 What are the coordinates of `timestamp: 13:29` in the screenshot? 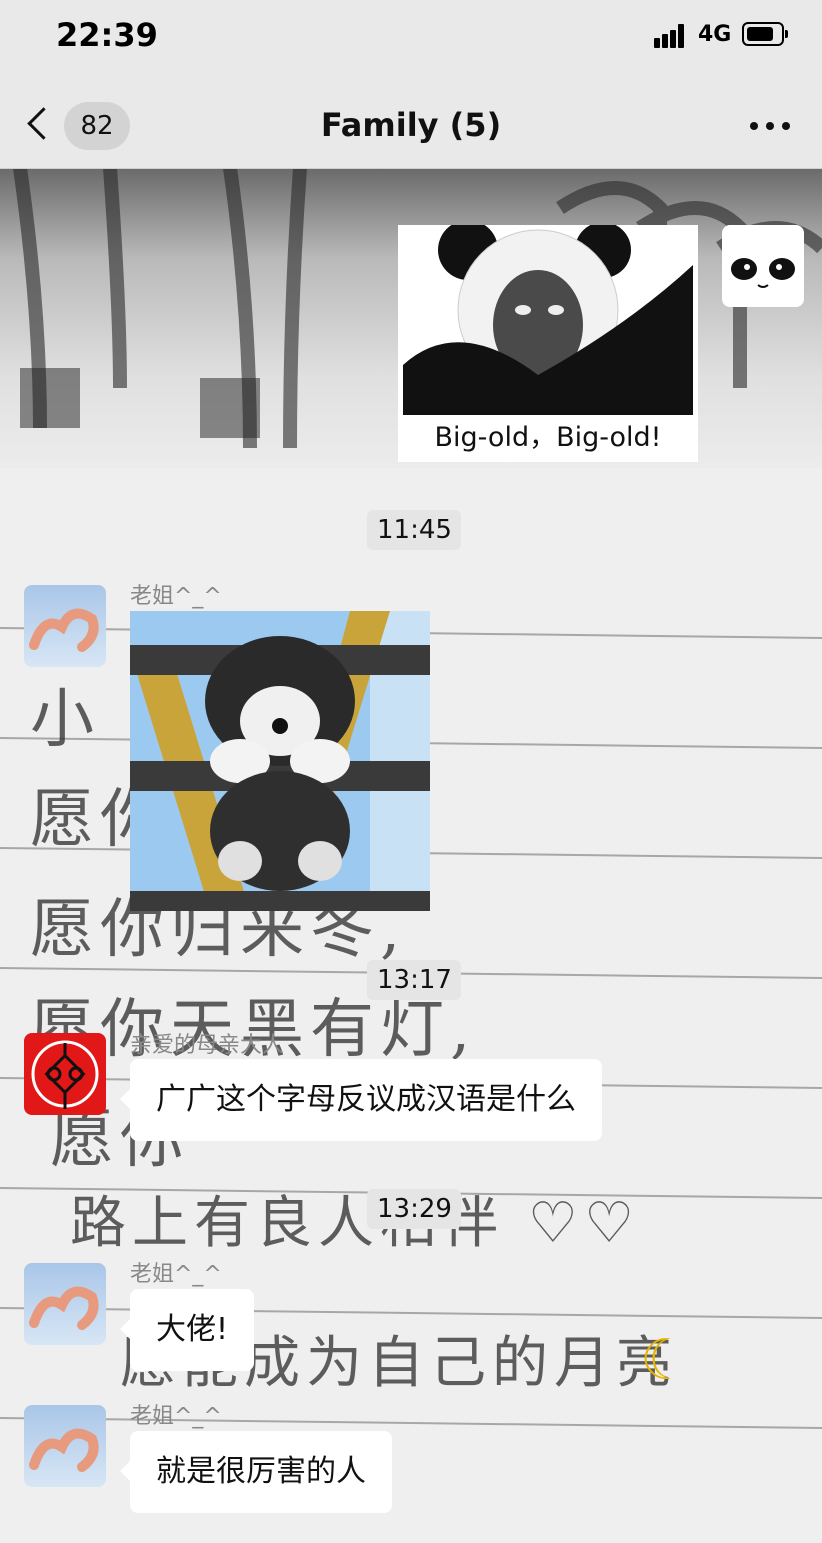 It's located at (414, 1209).